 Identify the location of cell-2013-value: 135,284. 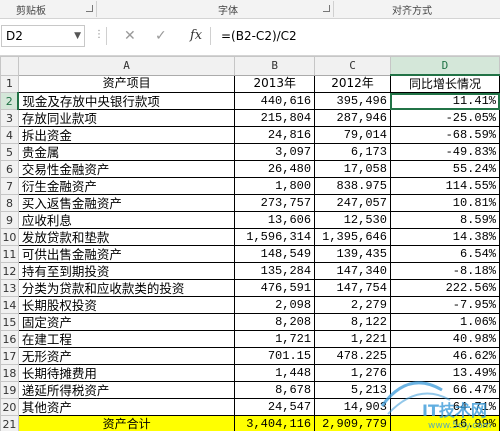
(275, 271).